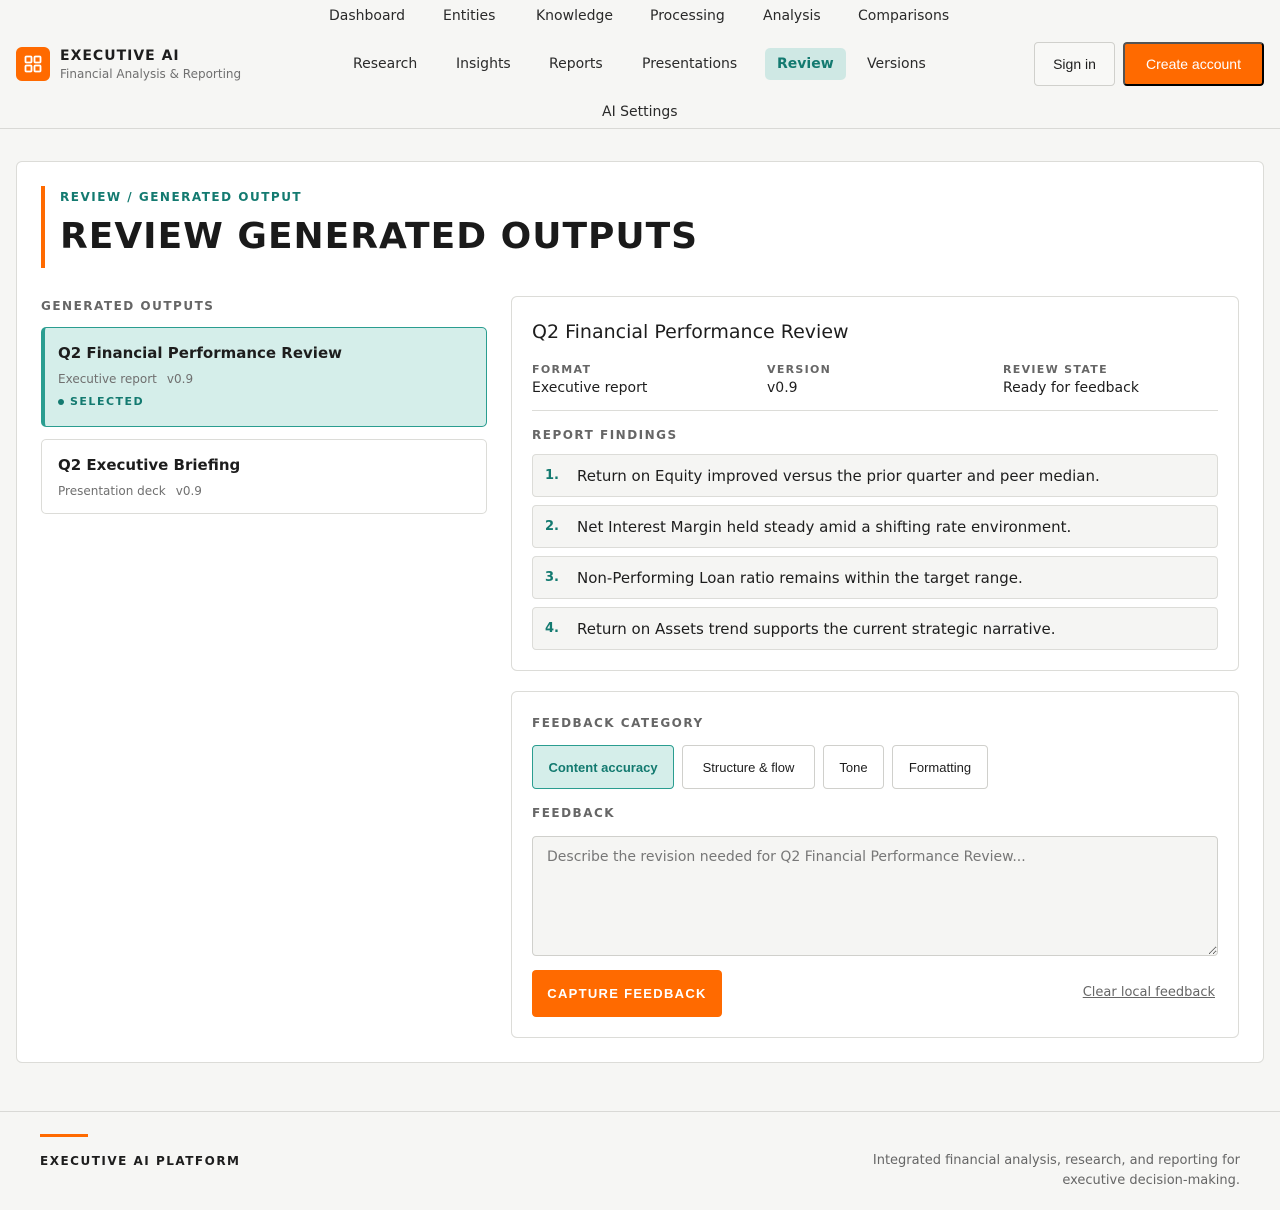 The width and height of the screenshot is (1280, 1210). Describe the element at coordinates (181, 197) in the screenshot. I see `breadcrumb: REVIEW / GENERATED OUTPUT` at that location.